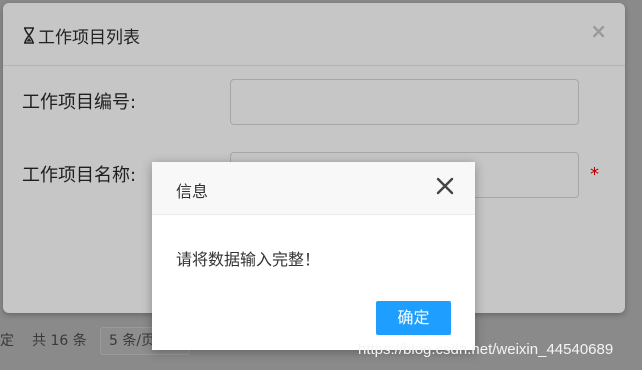 This screenshot has height=370, width=642. What do you see at coordinates (486, 349) in the screenshot?
I see `watermark: https://blog.csdn.net/weixin_44540689` at bounding box center [486, 349].